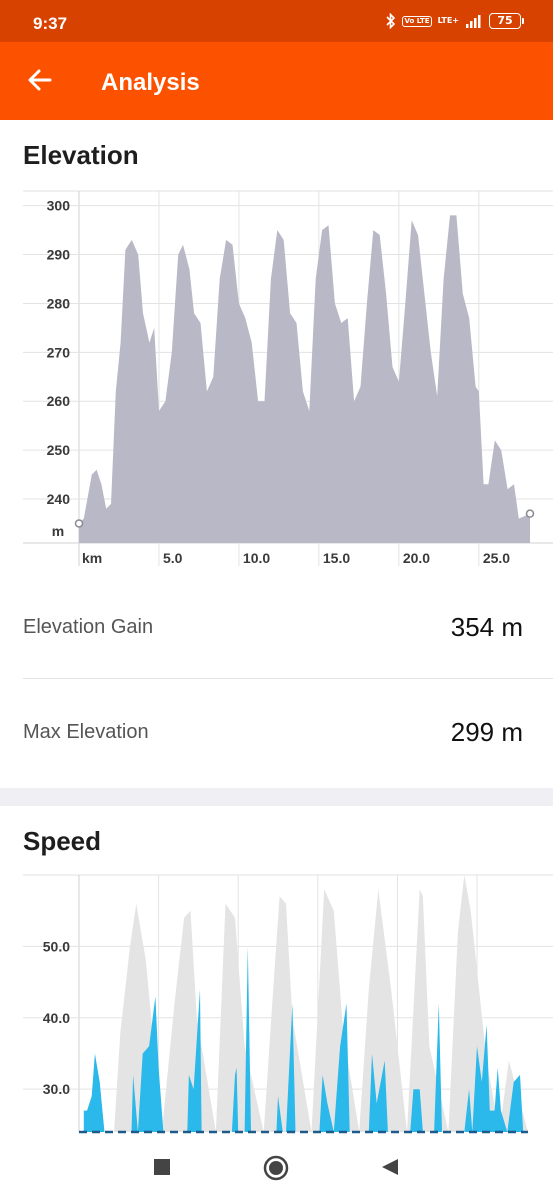 This screenshot has height=1200, width=553. What do you see at coordinates (276, 81) in the screenshot?
I see `app-bar: Analysis` at bounding box center [276, 81].